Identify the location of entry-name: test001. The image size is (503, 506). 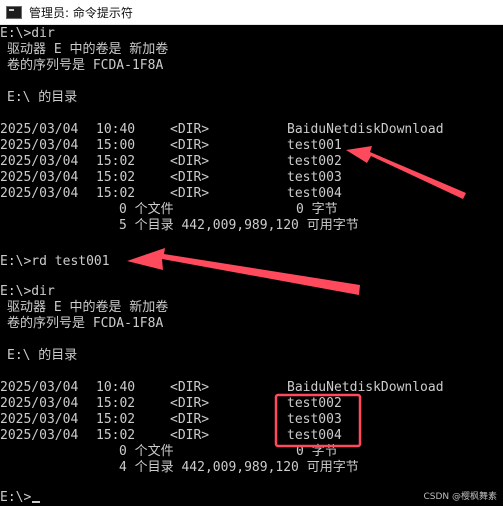
(314, 145).